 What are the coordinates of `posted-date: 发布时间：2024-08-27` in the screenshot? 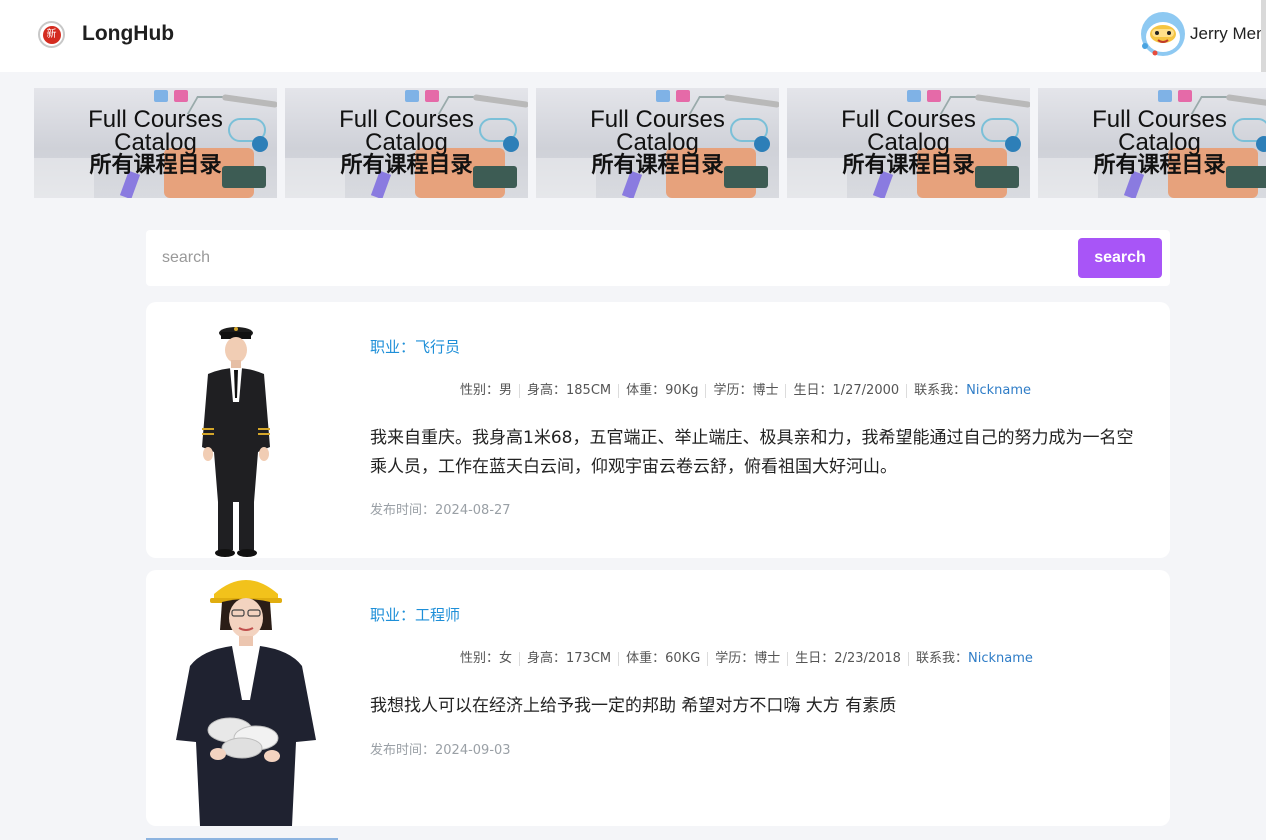 It's located at (440, 510).